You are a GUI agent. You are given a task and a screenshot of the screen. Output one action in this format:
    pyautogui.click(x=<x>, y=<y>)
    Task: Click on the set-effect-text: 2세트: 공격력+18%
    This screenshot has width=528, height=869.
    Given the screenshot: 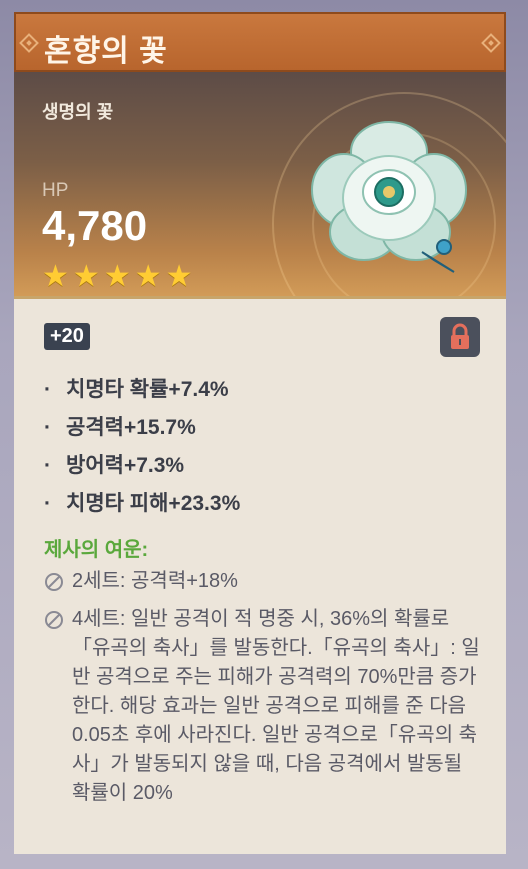 What is the action you would take?
    pyautogui.click(x=155, y=581)
    